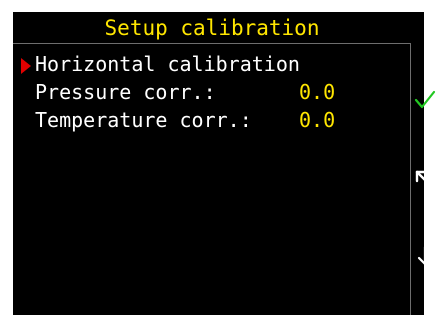  I want to click on arrow-down-icon, so click(425, 256).